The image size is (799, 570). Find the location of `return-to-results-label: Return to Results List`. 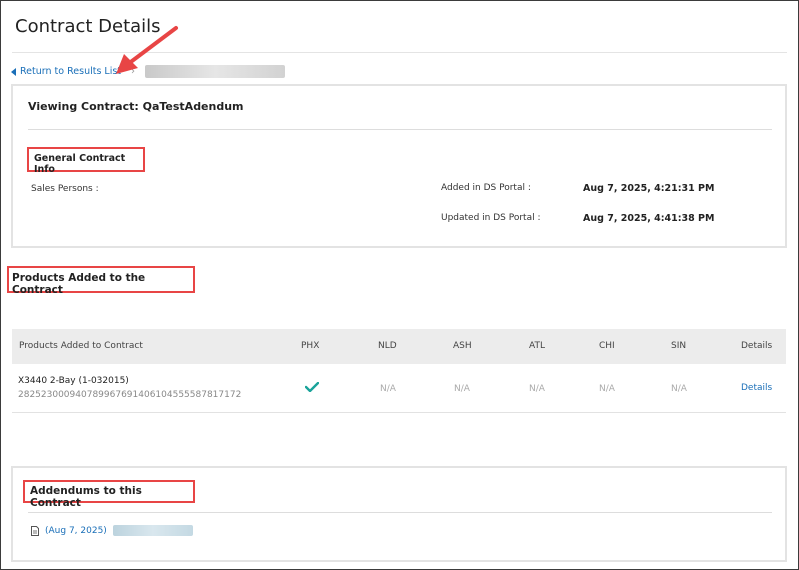

return-to-results-label: Return to Results List is located at coordinates (71, 71).